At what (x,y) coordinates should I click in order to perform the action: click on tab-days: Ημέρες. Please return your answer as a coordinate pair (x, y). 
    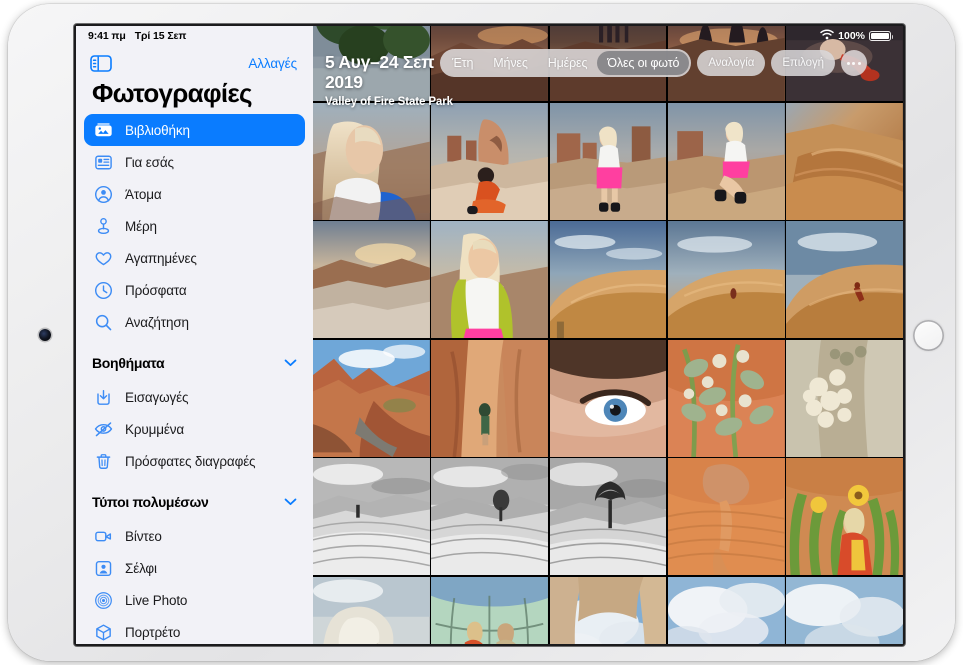
    Looking at the image, I should click on (568, 63).